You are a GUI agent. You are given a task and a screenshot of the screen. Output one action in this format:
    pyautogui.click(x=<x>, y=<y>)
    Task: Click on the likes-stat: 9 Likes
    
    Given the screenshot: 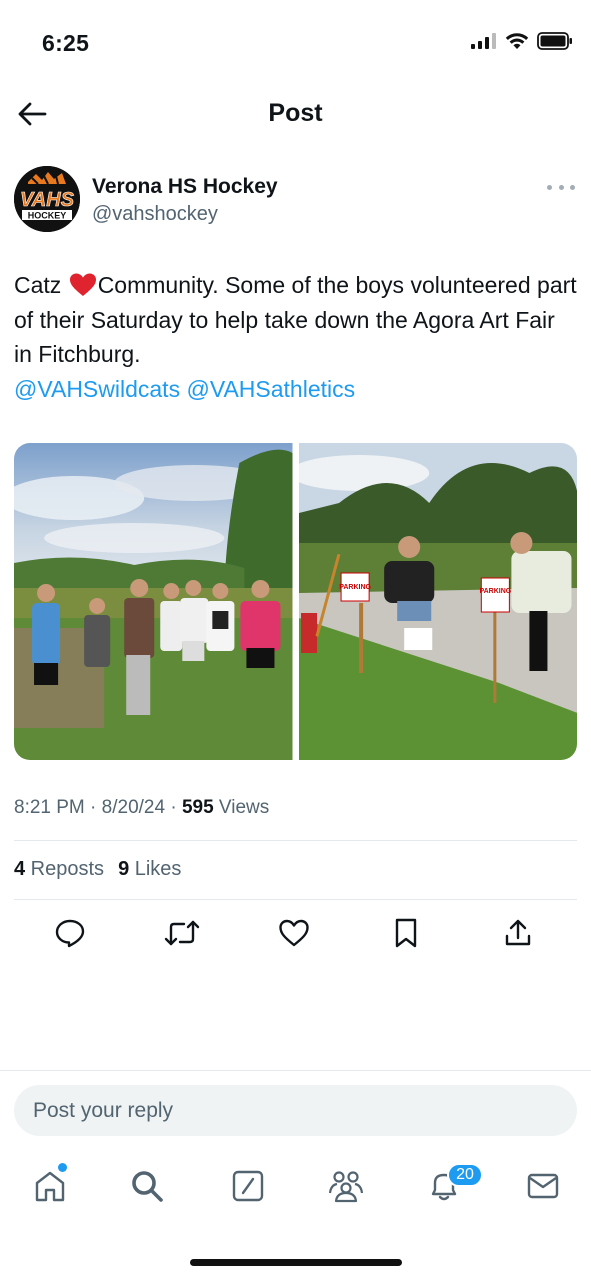 What is the action you would take?
    pyautogui.click(x=149, y=869)
    